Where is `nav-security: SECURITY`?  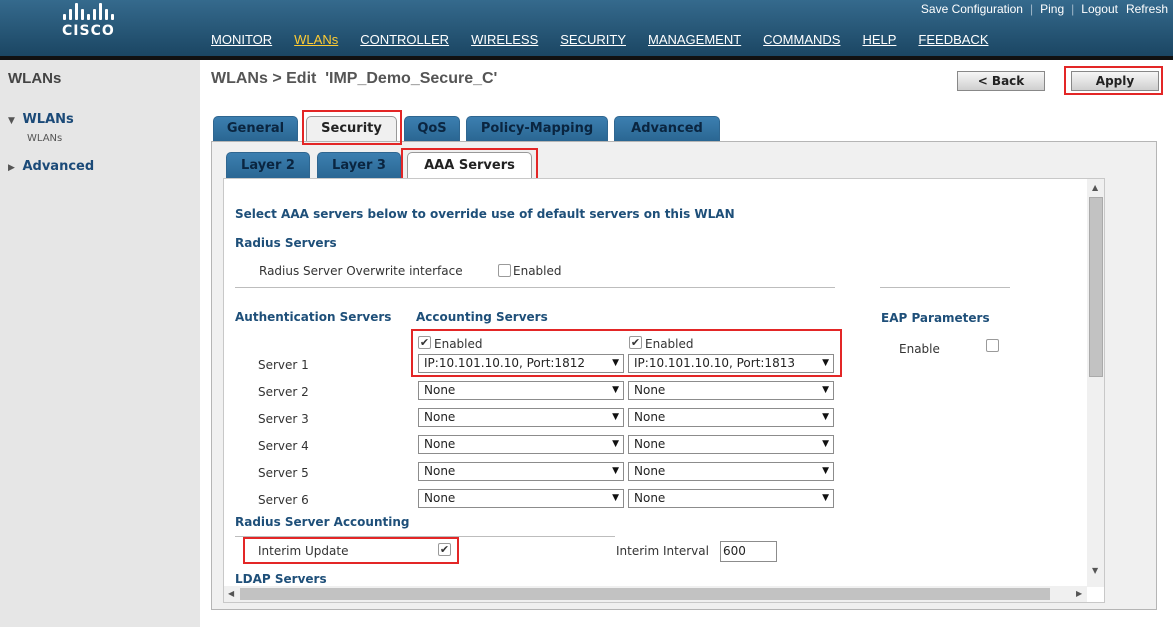
nav-security: SECURITY is located at coordinates (593, 39).